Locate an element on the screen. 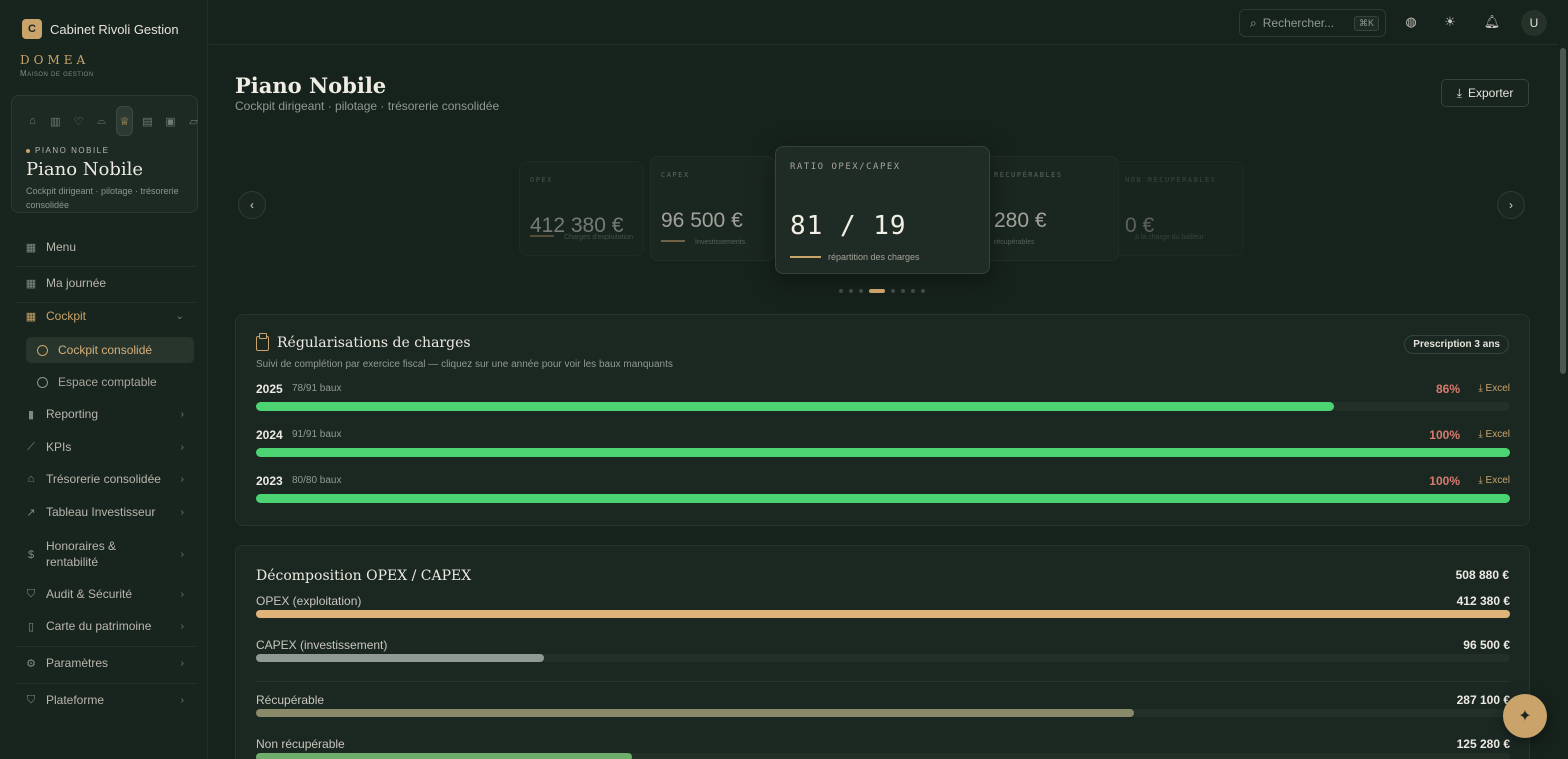 This screenshot has height=759, width=1568. carousel-prev-button: ‹ is located at coordinates (252, 205).